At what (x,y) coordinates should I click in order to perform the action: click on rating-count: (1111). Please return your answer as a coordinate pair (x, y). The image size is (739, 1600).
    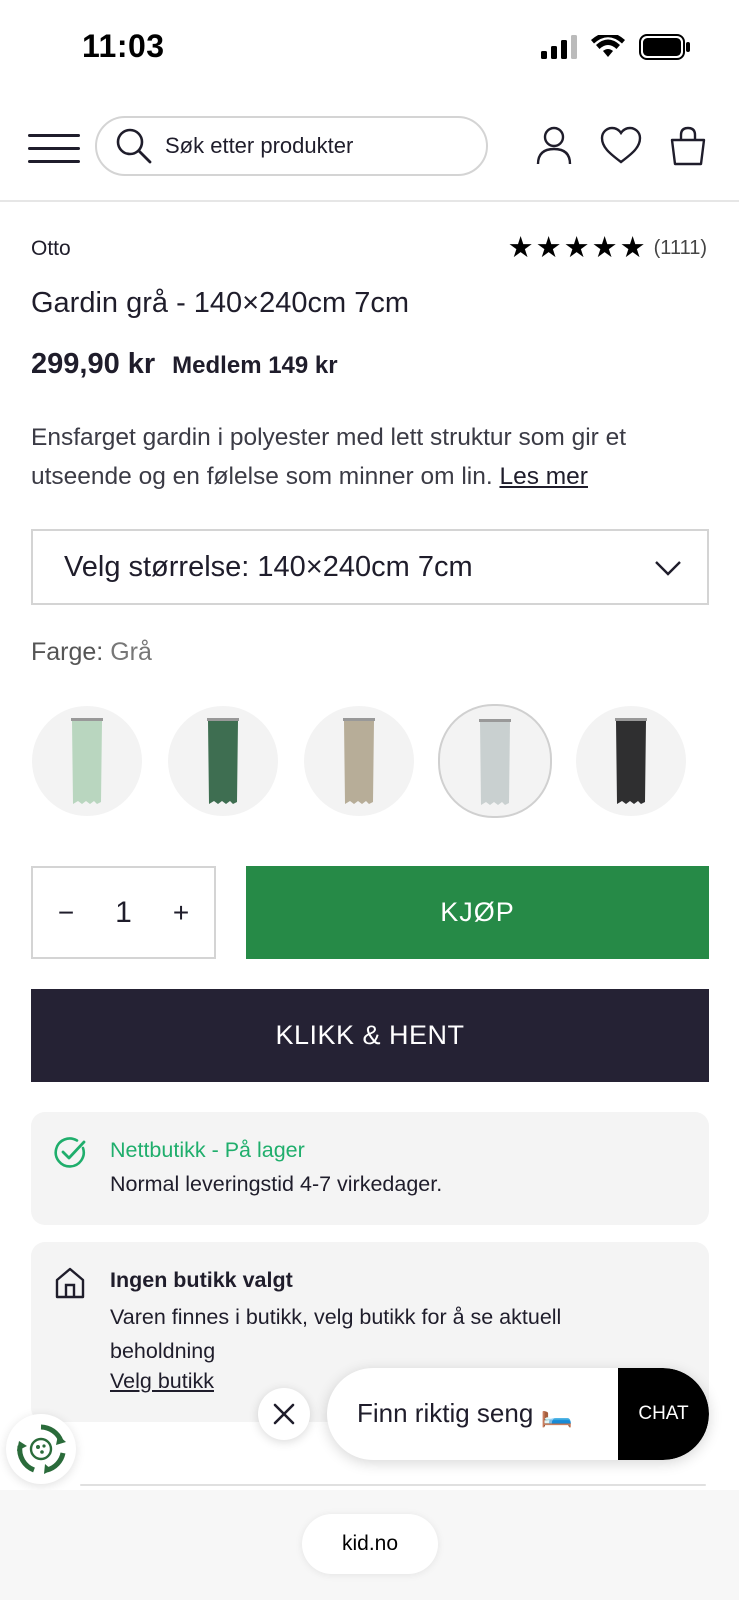
    Looking at the image, I should click on (680, 247).